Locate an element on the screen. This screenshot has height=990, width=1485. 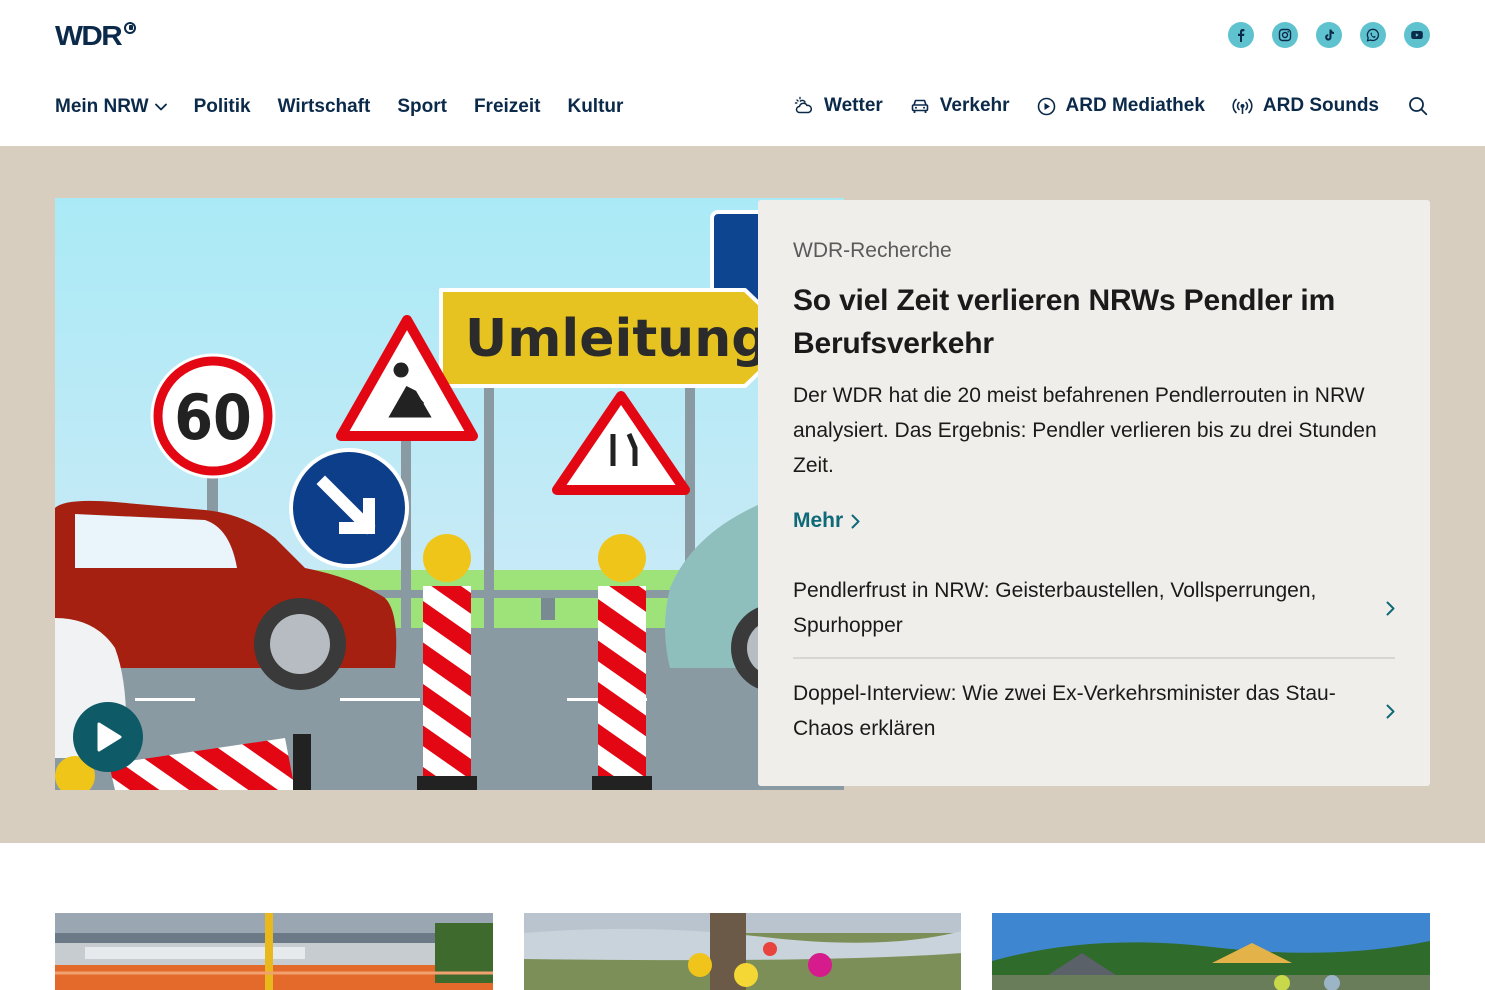
weather-icon is located at coordinates (803, 105).